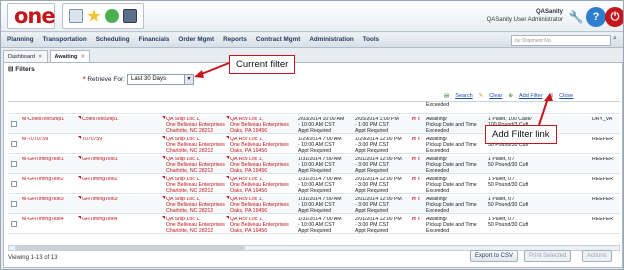  What do you see at coordinates (100, 180) in the screenshot?
I see `cell-ref: GHTimingTest2` at bounding box center [100, 180].